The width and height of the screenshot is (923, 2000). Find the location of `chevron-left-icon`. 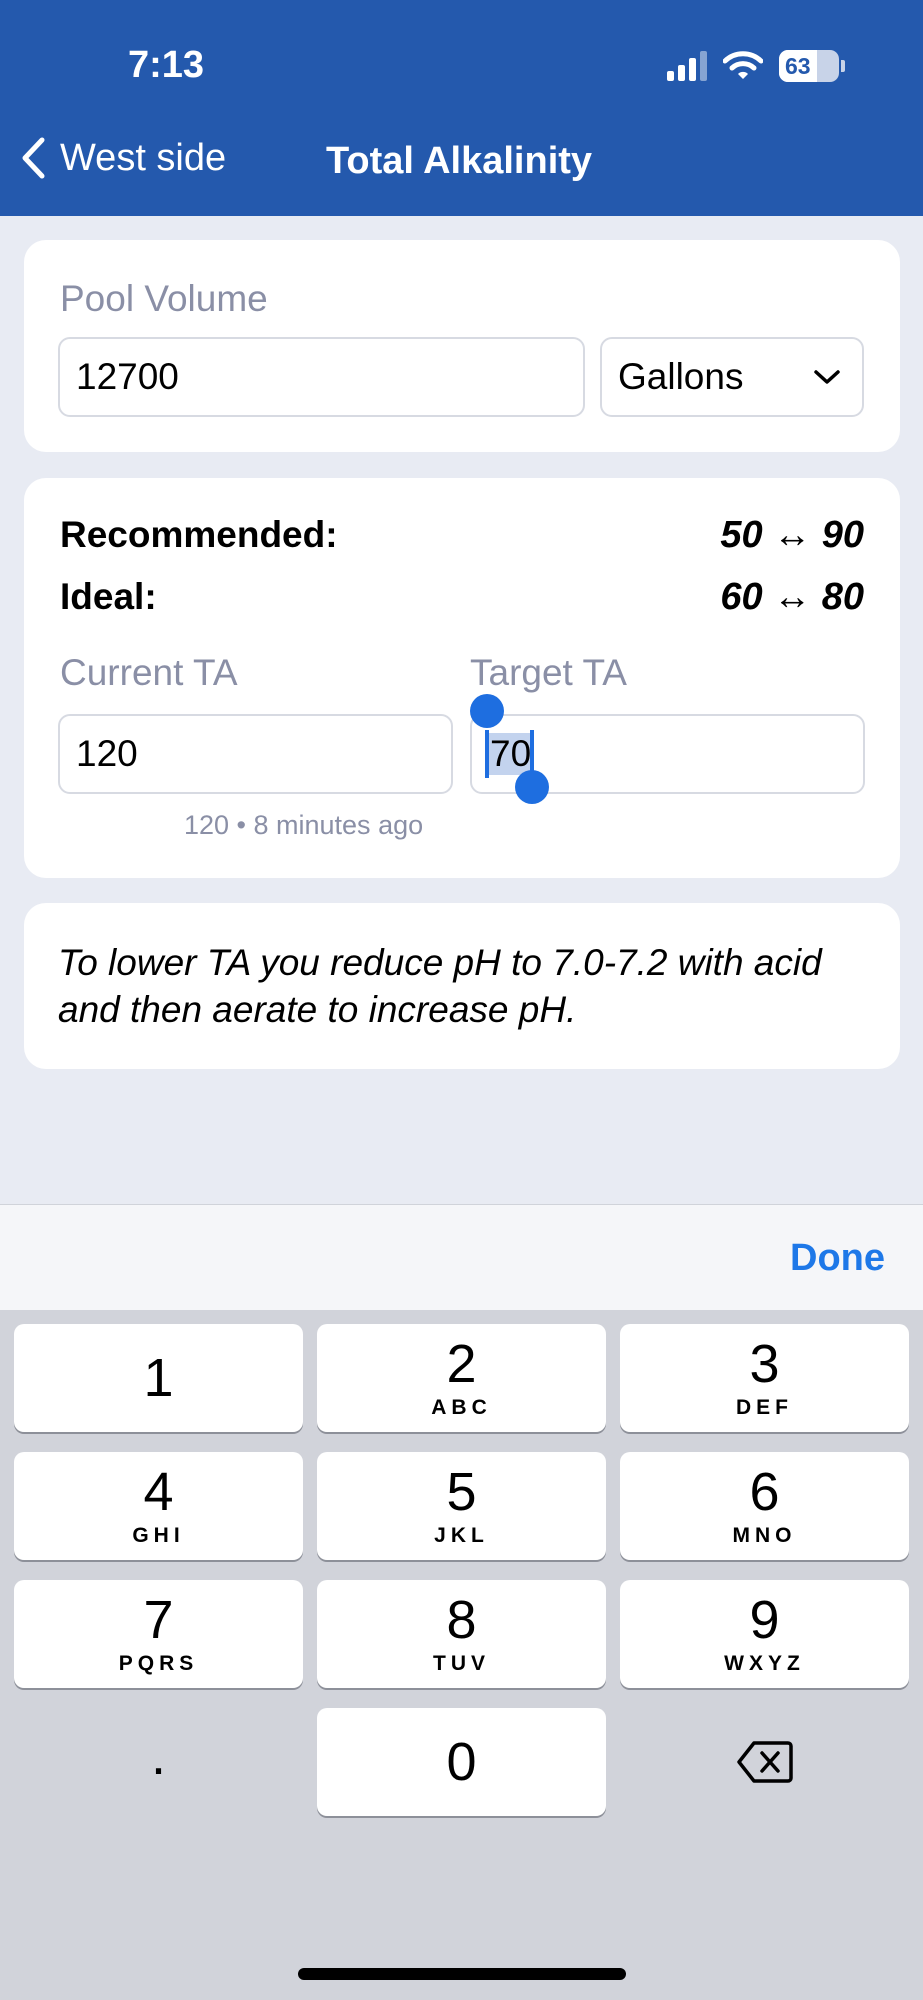

chevron-left-icon is located at coordinates (33, 158).